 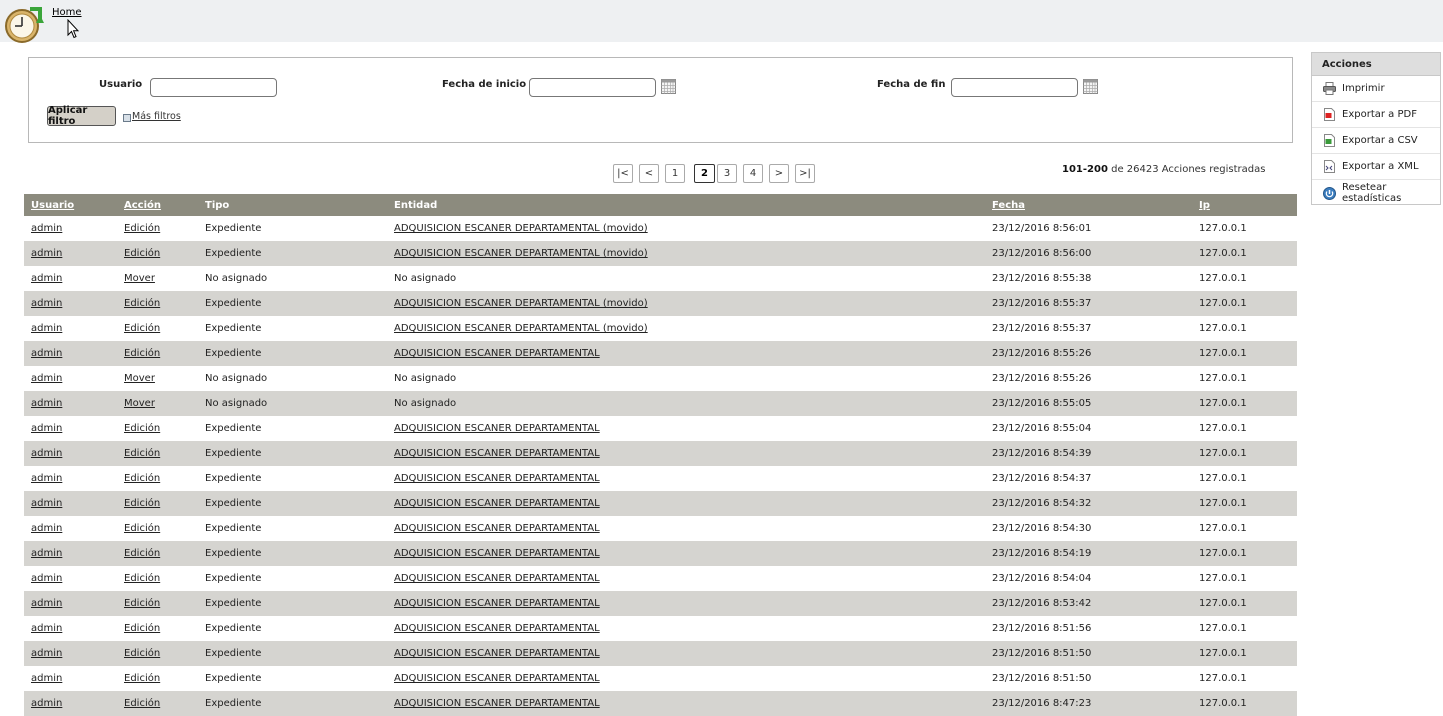 I want to click on usuario-filter-input, so click(x=213, y=87).